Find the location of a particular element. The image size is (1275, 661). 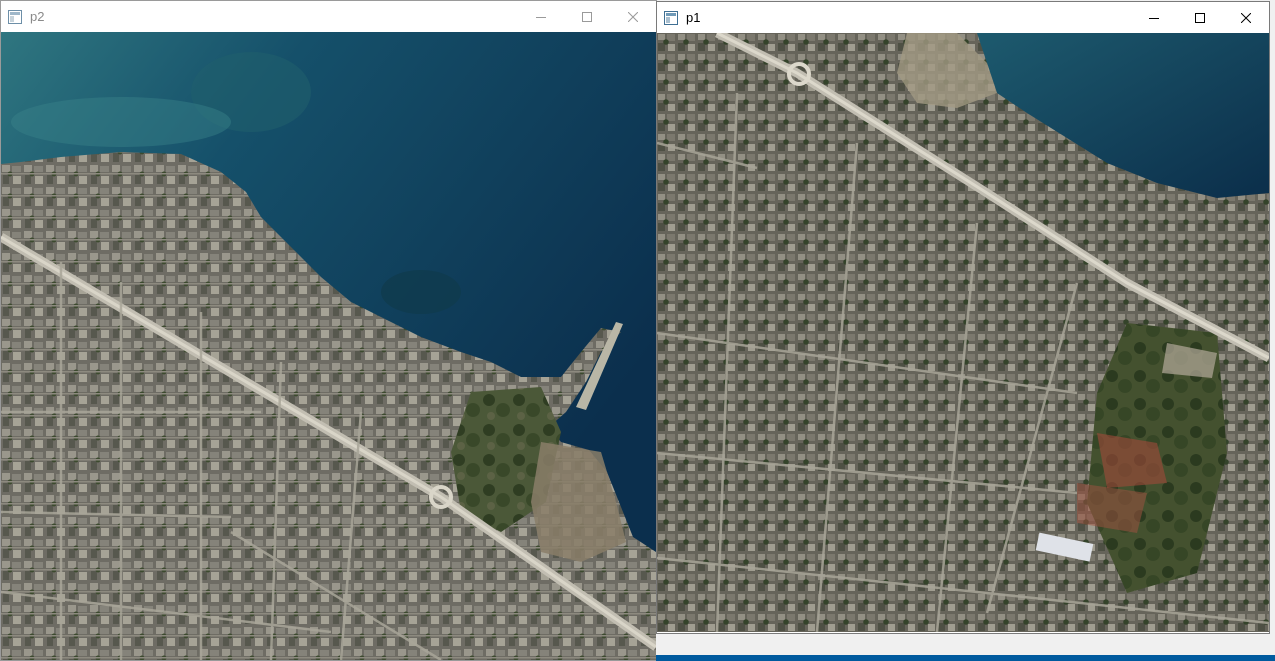

window-title: p1 is located at coordinates (693, 17).